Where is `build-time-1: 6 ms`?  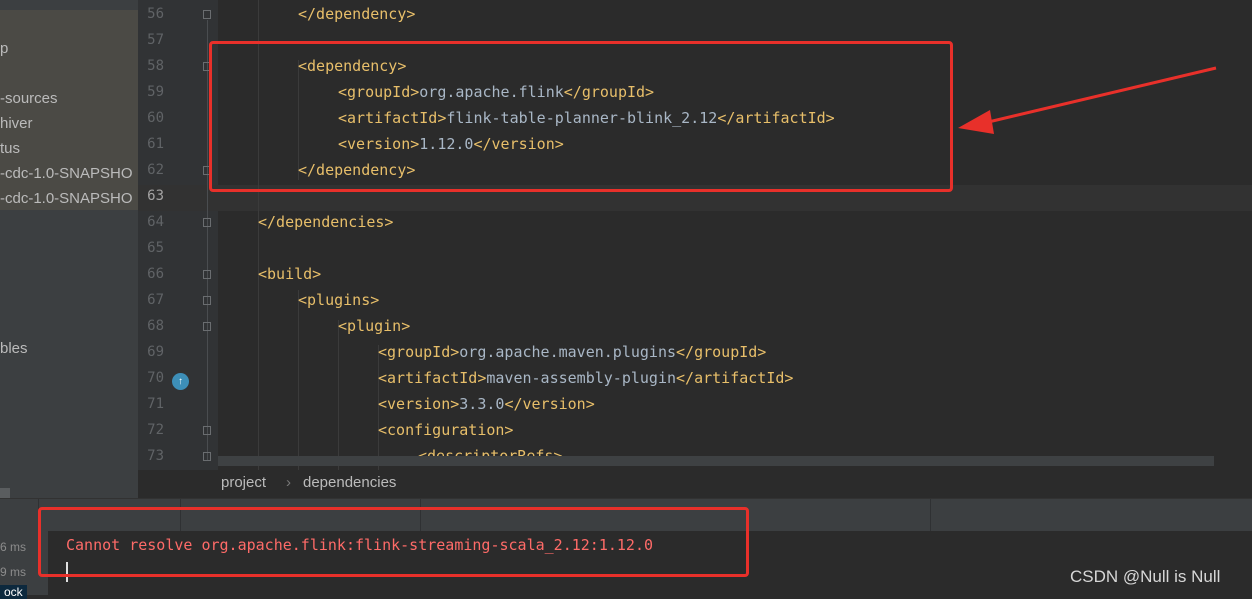
build-time-1: 6 ms is located at coordinates (13, 547).